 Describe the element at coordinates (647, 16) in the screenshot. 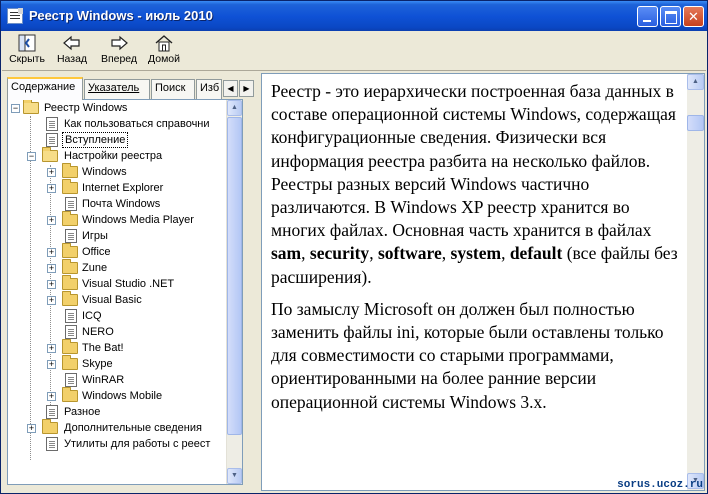

I see `minimize-button` at that location.